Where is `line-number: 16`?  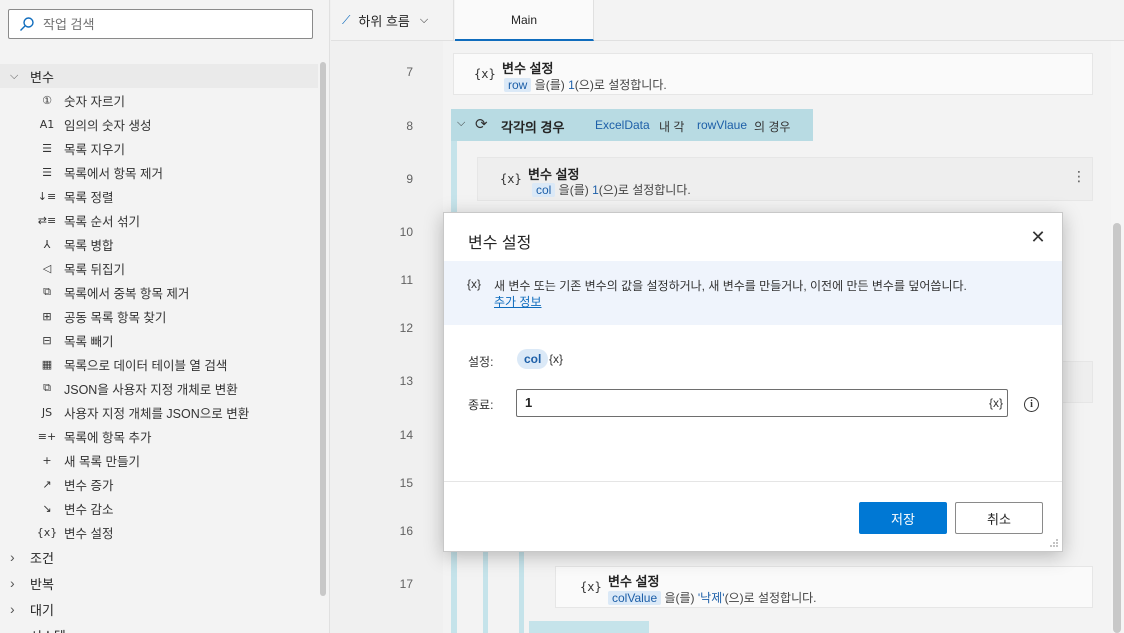
line-number: 16 is located at coordinates (406, 531).